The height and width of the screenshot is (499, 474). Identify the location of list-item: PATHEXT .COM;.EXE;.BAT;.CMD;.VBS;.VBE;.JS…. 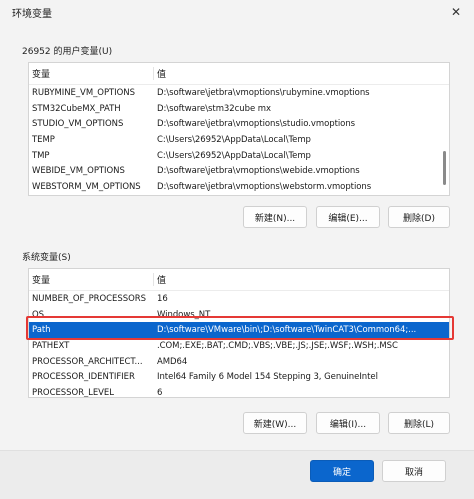
(239, 346).